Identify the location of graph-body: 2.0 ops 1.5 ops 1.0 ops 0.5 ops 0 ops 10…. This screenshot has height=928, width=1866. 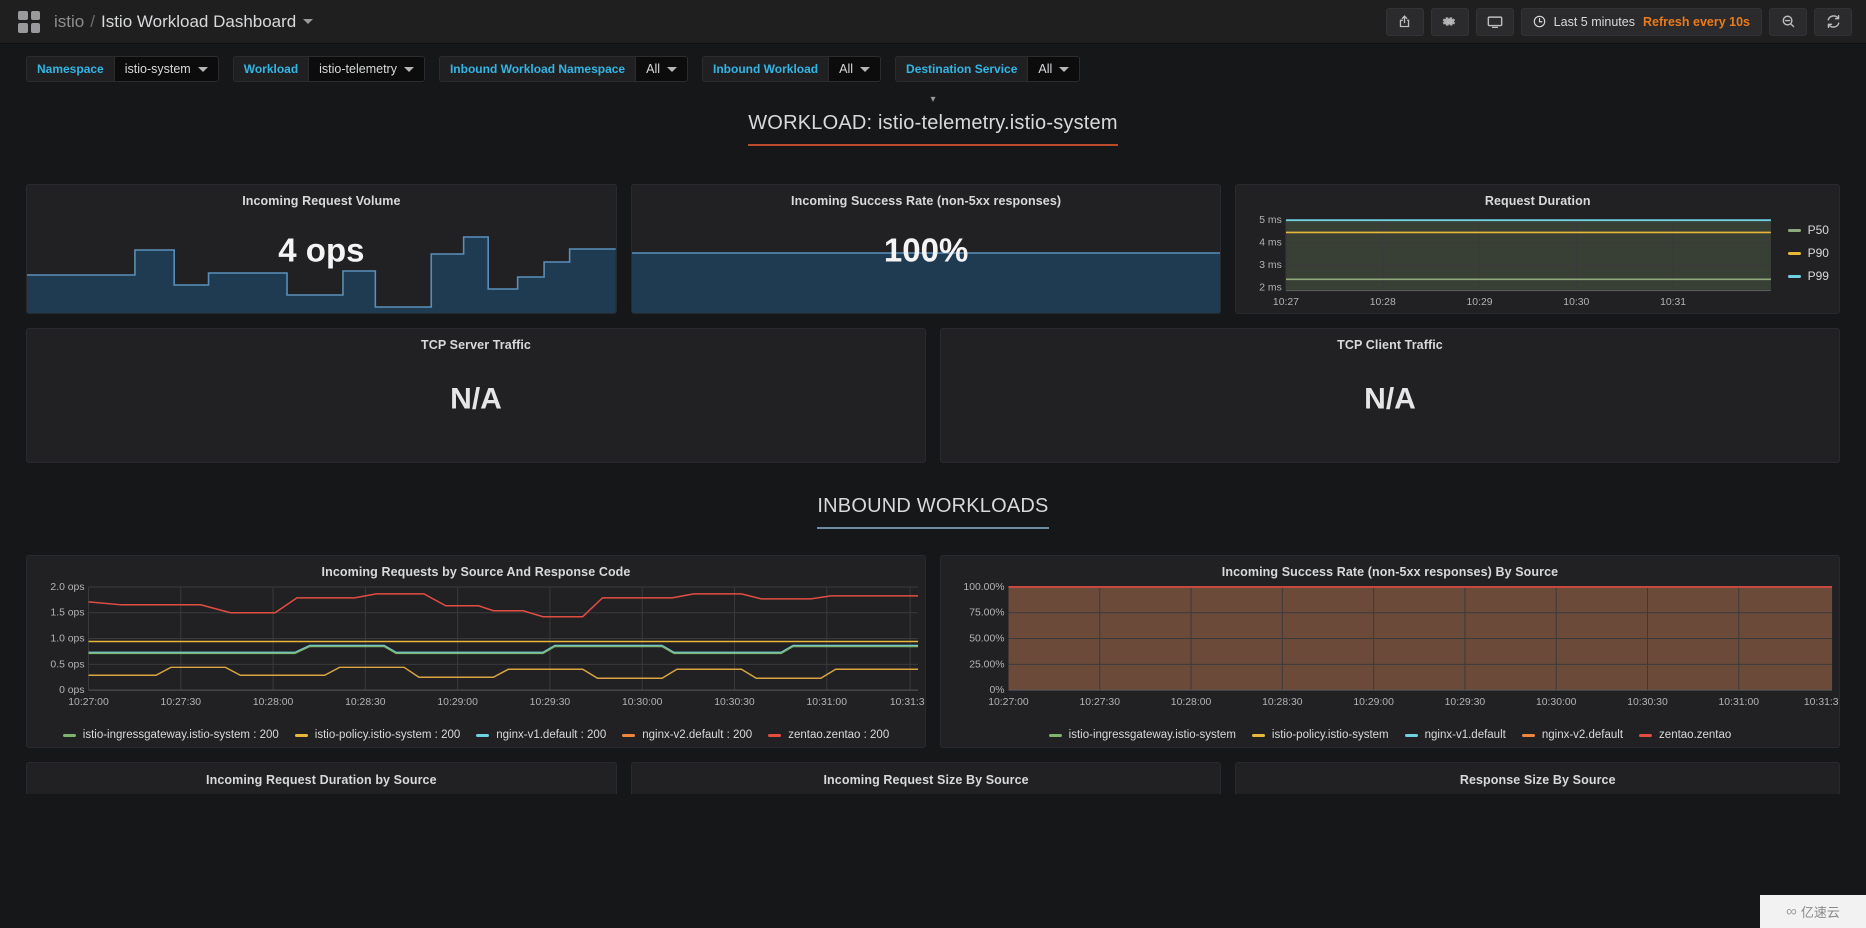
(476, 651).